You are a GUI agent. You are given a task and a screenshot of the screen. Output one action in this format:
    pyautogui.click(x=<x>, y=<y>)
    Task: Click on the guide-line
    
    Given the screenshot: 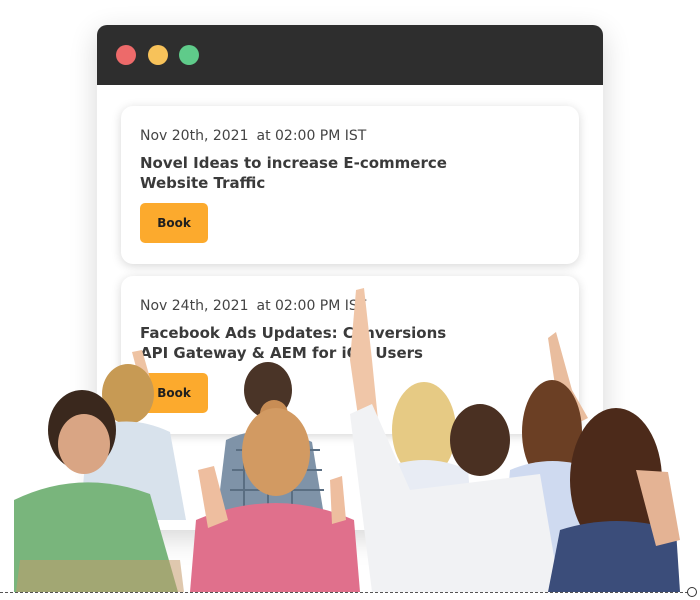 What is the action you would take?
    pyautogui.click(x=344, y=592)
    